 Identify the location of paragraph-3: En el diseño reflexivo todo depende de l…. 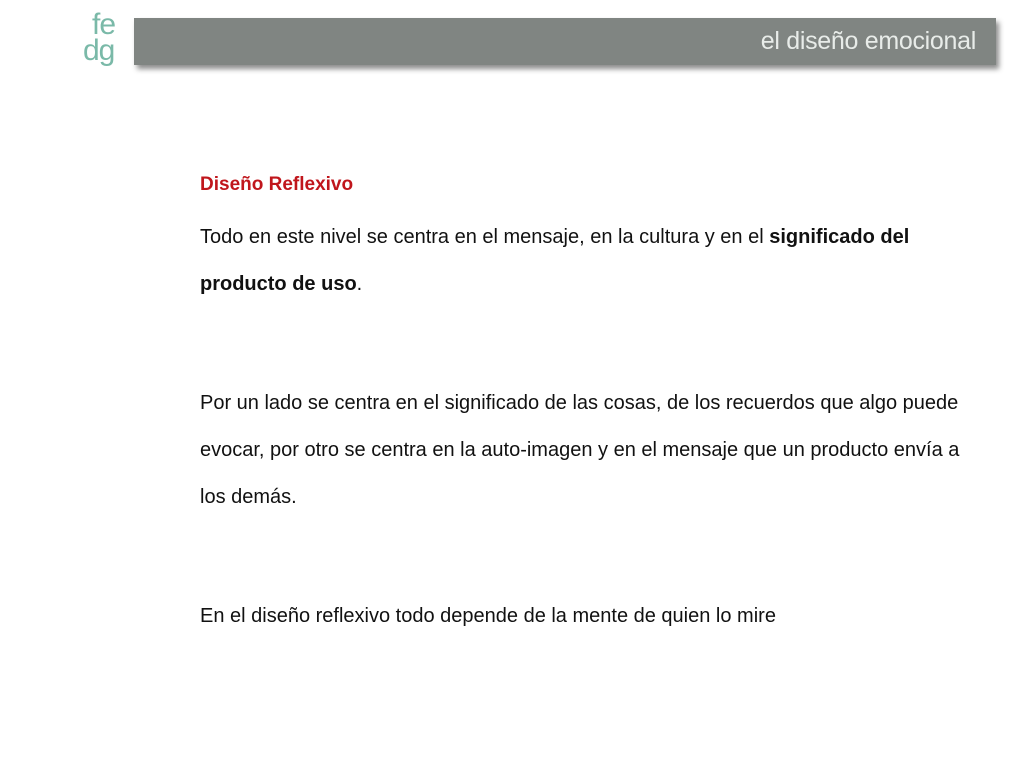
(488, 616).